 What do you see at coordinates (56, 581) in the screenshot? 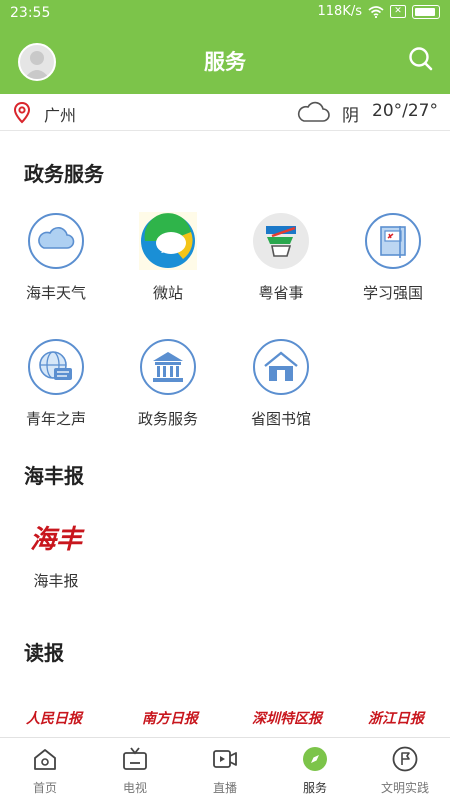
I see `service-label: 海丰报` at bounding box center [56, 581].